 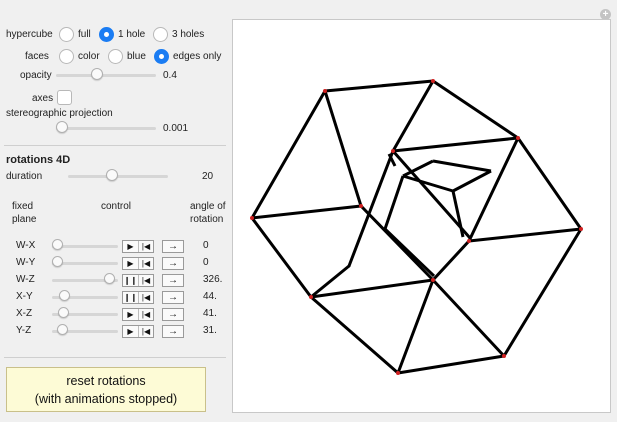 I want to click on duration-slider-track, so click(x=118, y=176).